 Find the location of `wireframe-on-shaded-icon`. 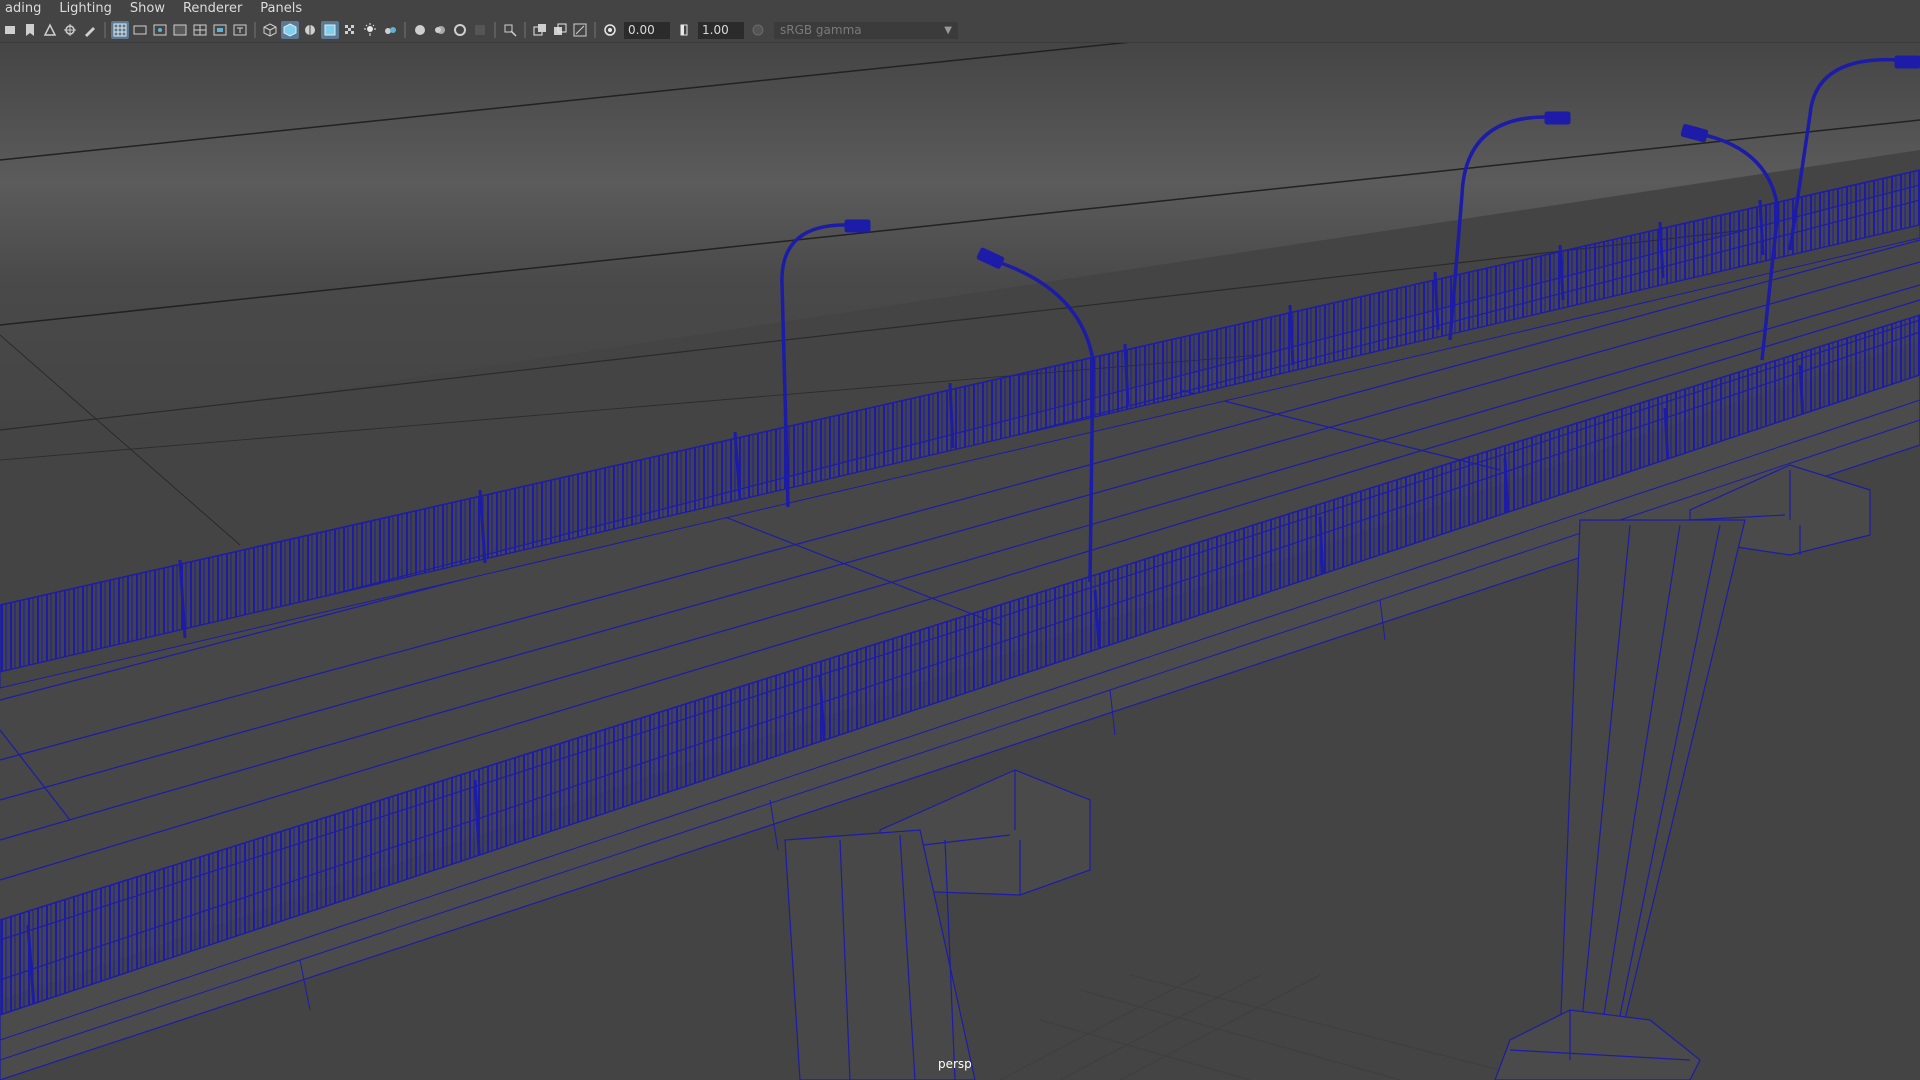

wireframe-on-shaded-icon is located at coordinates (310, 30).